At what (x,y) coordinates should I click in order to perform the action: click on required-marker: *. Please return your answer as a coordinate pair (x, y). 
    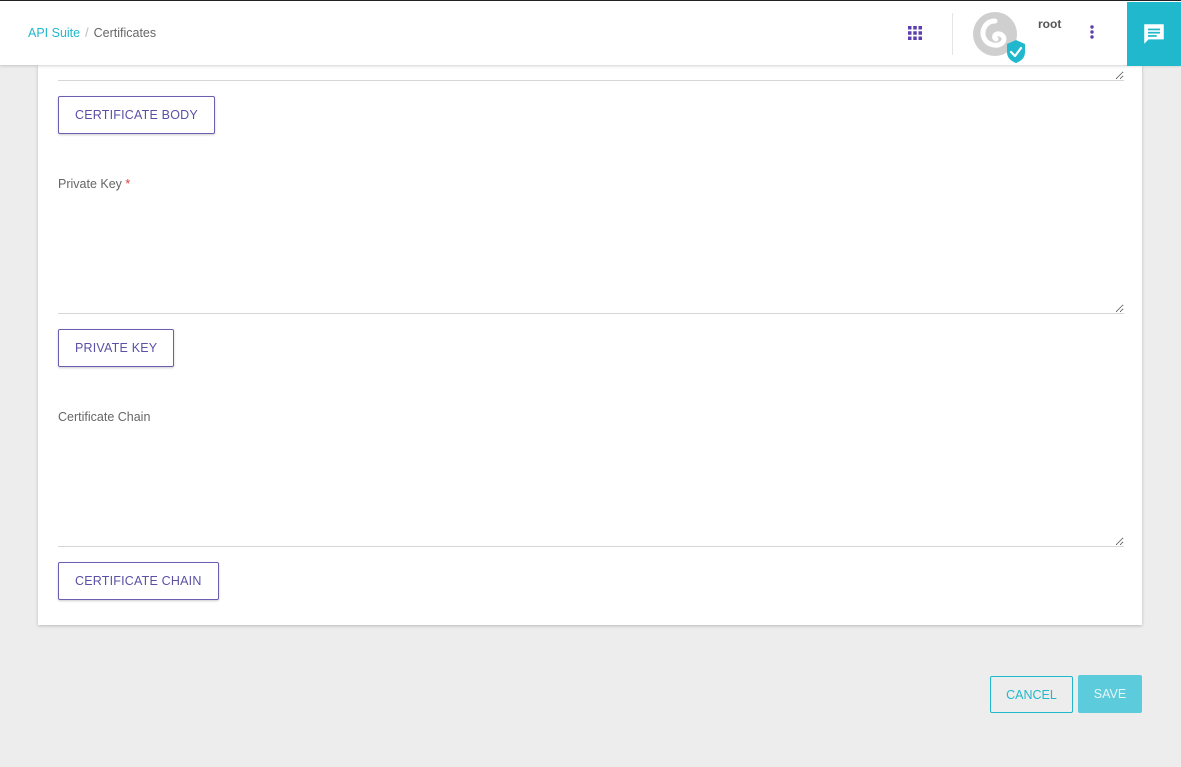
    Looking at the image, I should click on (128, 184).